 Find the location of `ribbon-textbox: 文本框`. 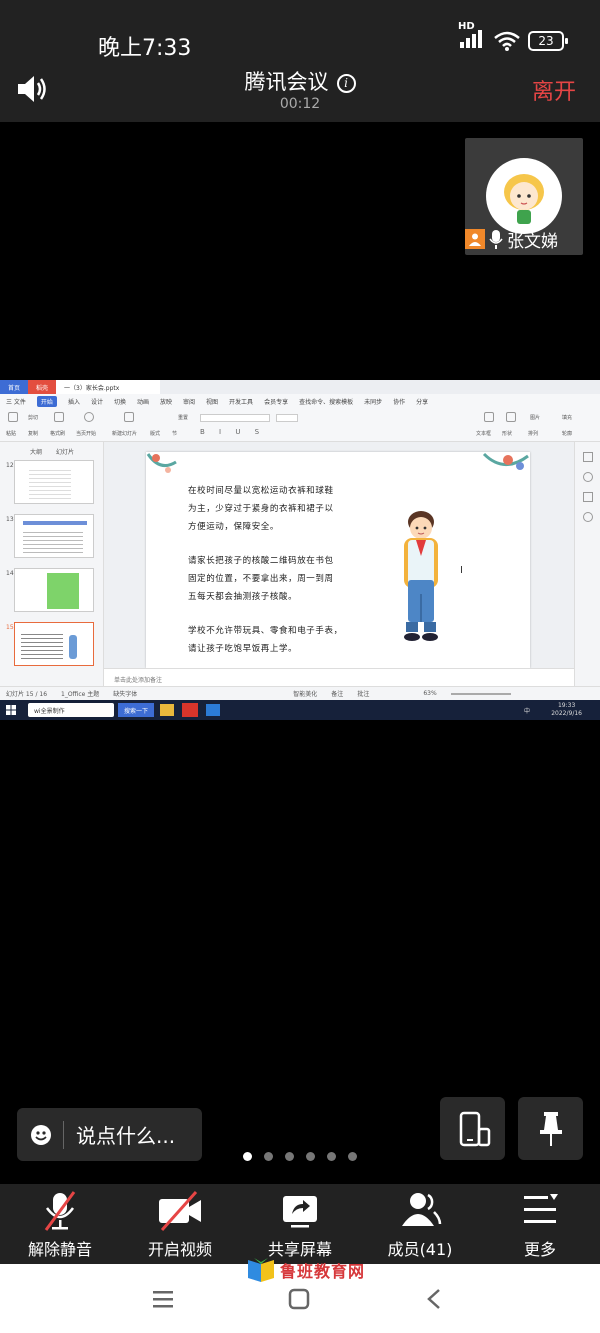

ribbon-textbox: 文本框 is located at coordinates (484, 434).